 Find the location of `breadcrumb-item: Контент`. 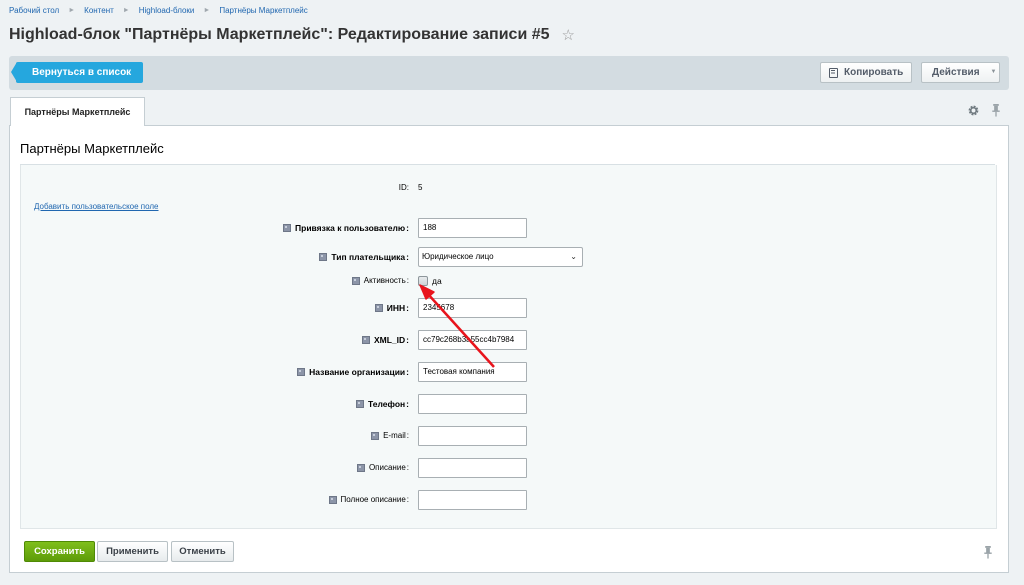

breadcrumb-item: Контент is located at coordinates (99, 10).